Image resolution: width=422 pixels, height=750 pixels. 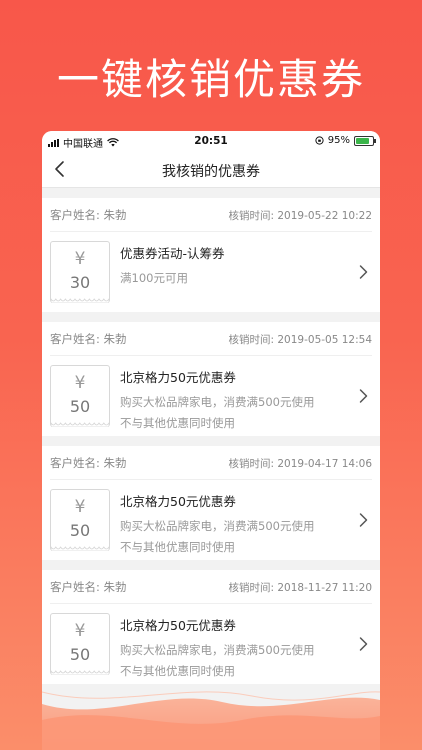 What do you see at coordinates (211, 587) in the screenshot?
I see `coupon-header: 客户姓名: 朱勃 核销时间: 2018-11-27 11:20` at bounding box center [211, 587].